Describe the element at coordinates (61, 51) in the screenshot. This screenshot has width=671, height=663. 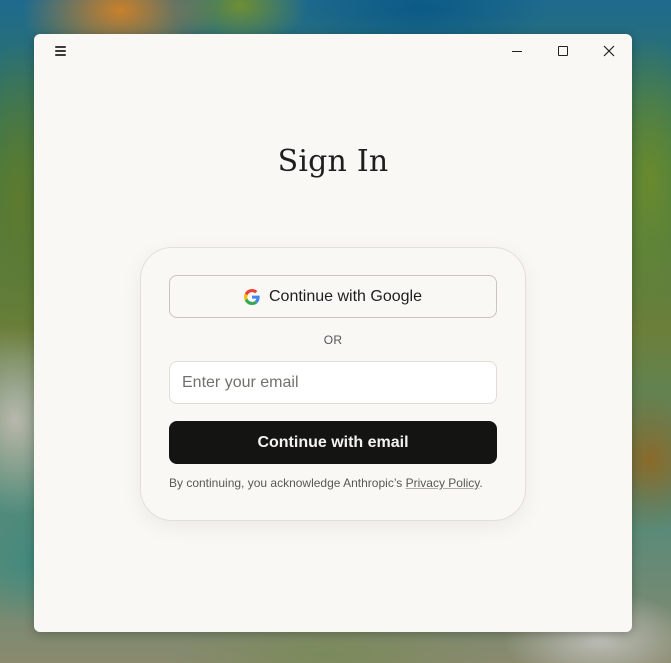
I see `hamburger-menu-icon` at that location.